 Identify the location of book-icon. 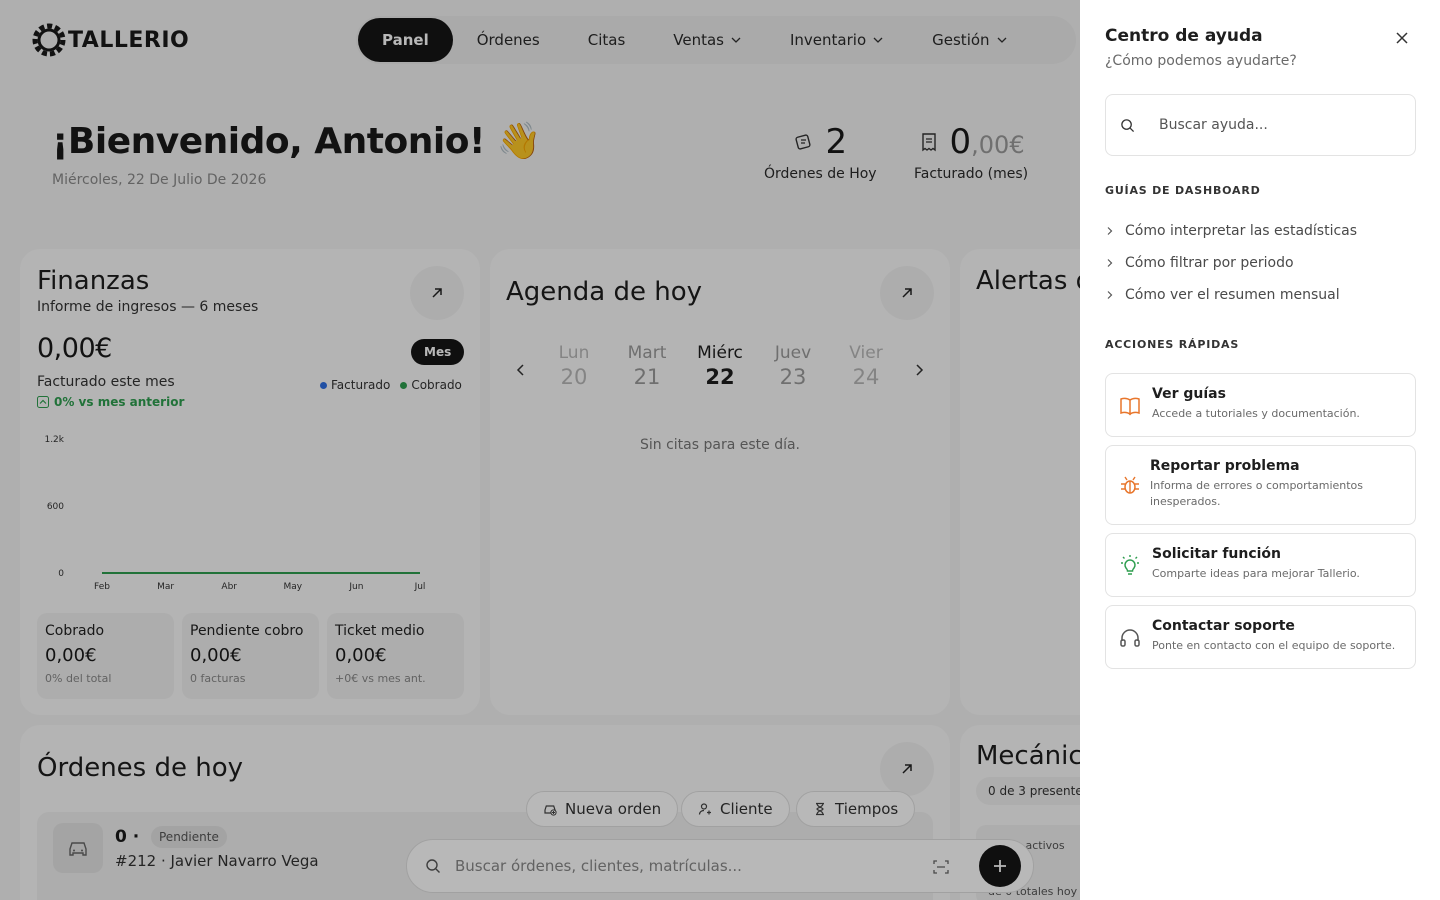
(1130, 406).